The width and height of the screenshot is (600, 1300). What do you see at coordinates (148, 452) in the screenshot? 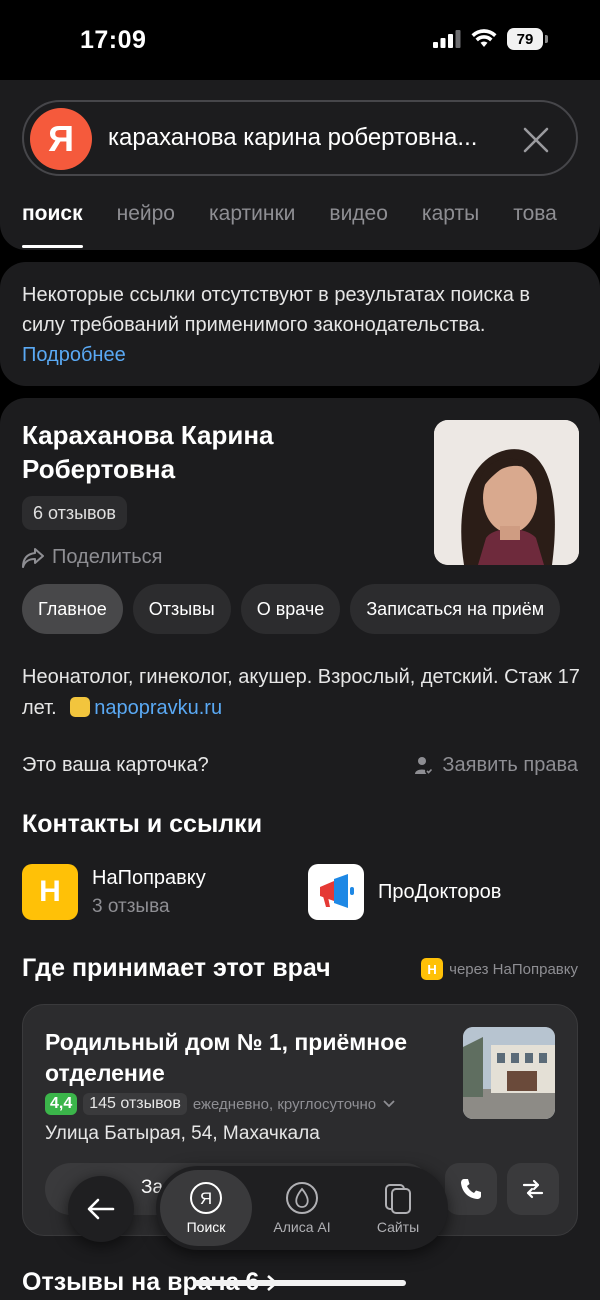
I see `doctor-name: Караханова Карина Робертовна` at bounding box center [148, 452].